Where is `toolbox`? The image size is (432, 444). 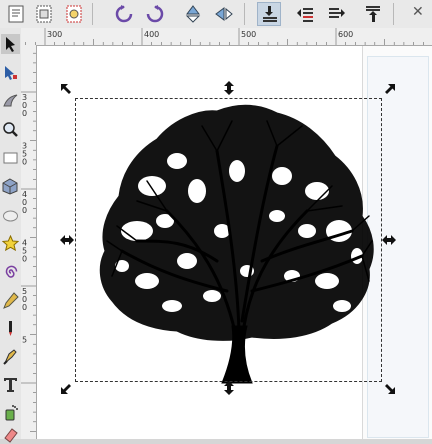 toolbox is located at coordinates (11, 235).